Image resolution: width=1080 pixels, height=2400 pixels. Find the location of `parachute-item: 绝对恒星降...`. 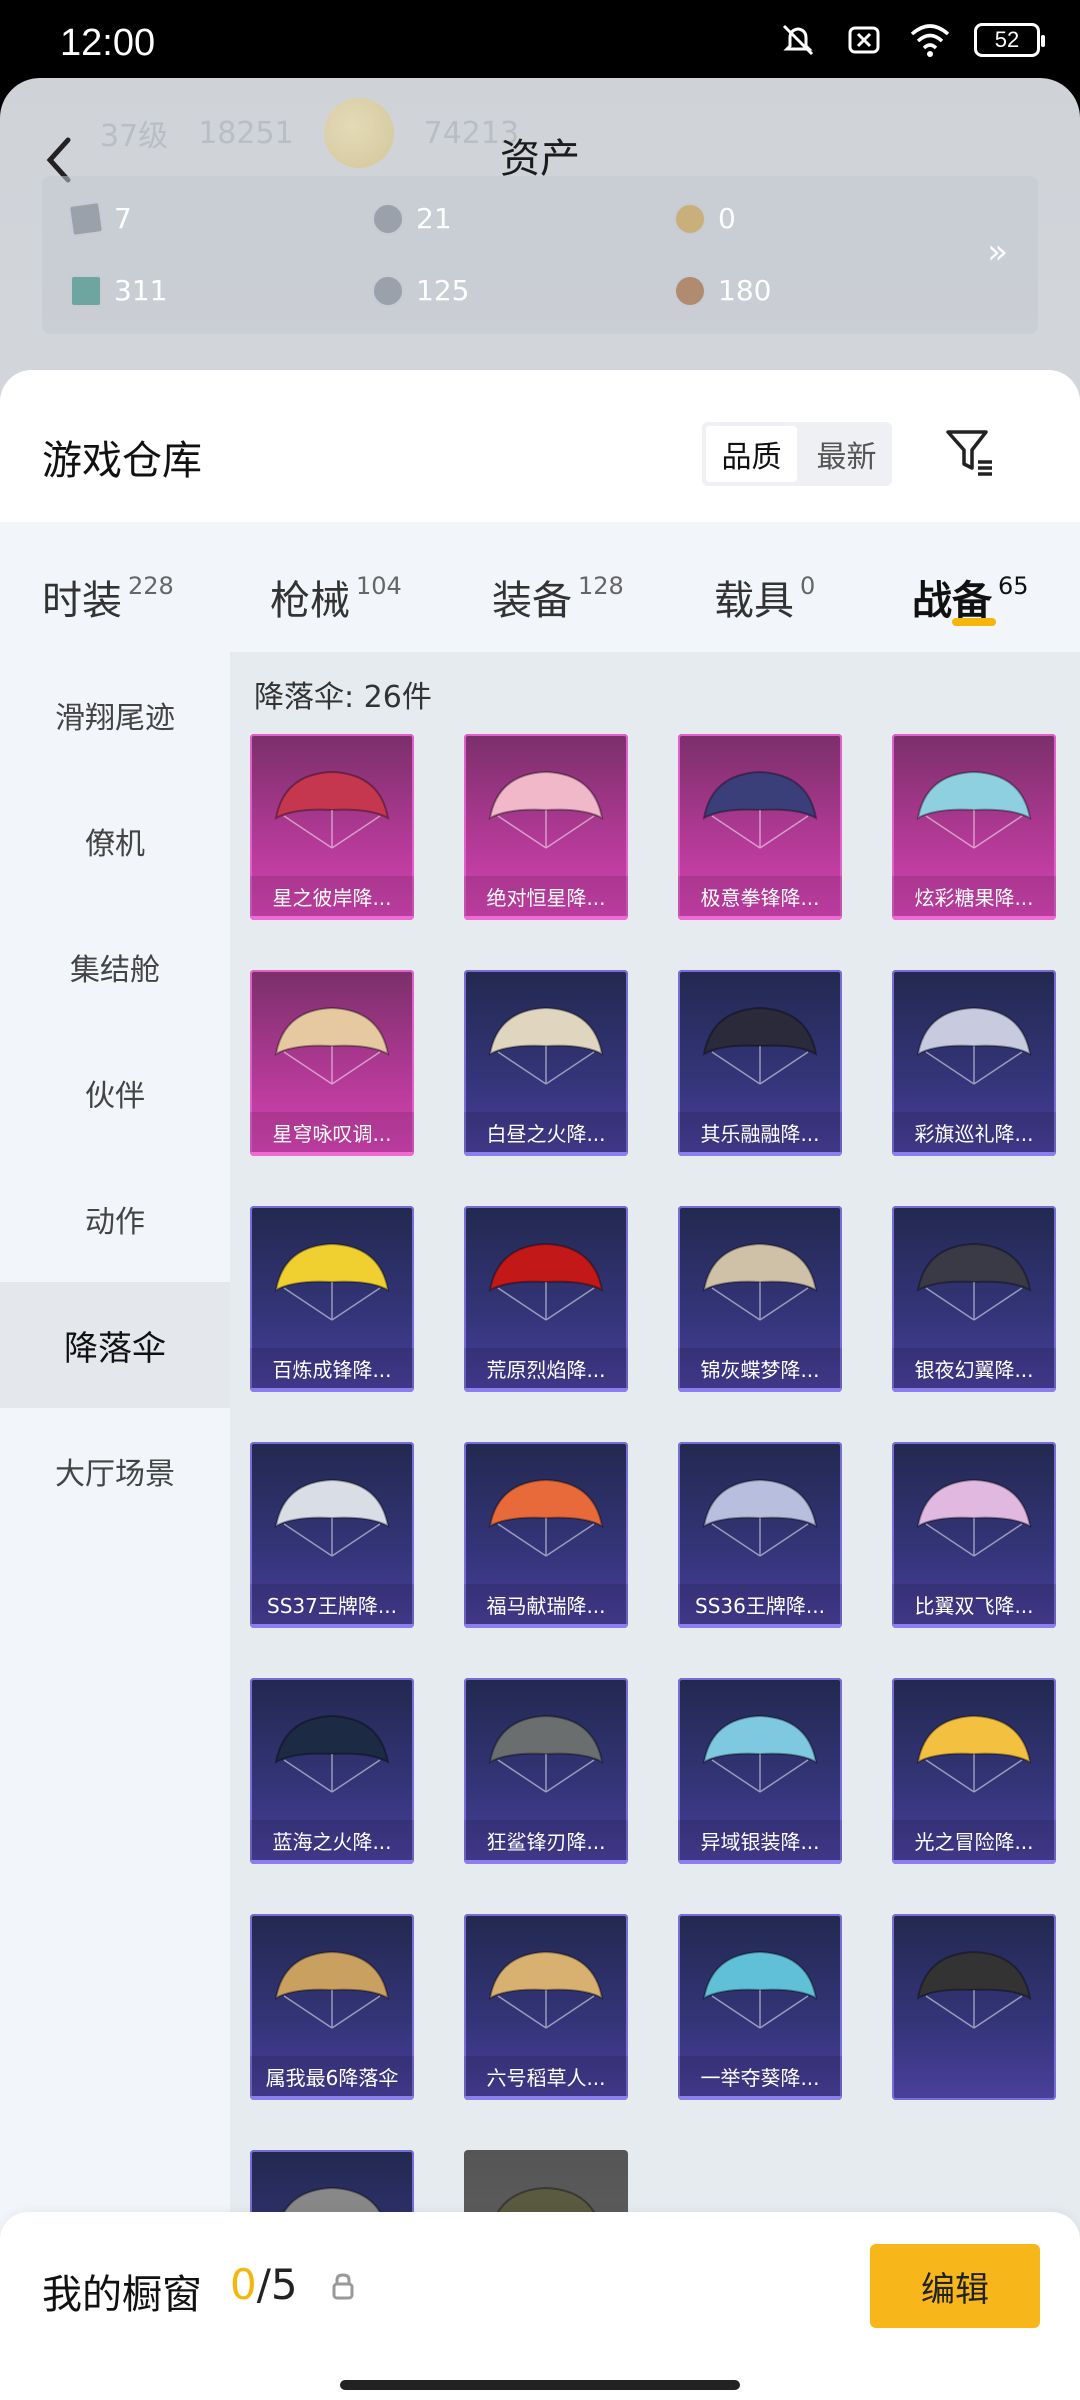

parachute-item: 绝对恒星降... is located at coordinates (546, 827).